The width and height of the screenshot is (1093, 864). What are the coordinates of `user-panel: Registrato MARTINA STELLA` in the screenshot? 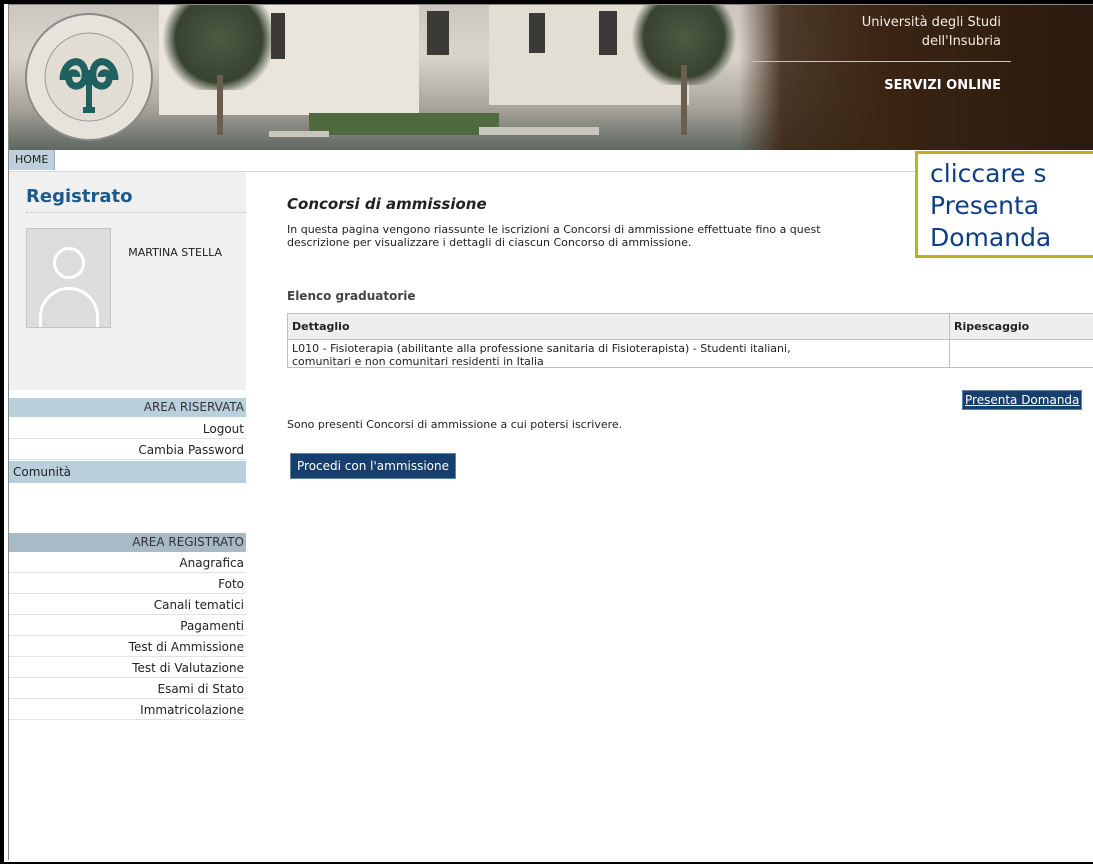 It's located at (127, 281).